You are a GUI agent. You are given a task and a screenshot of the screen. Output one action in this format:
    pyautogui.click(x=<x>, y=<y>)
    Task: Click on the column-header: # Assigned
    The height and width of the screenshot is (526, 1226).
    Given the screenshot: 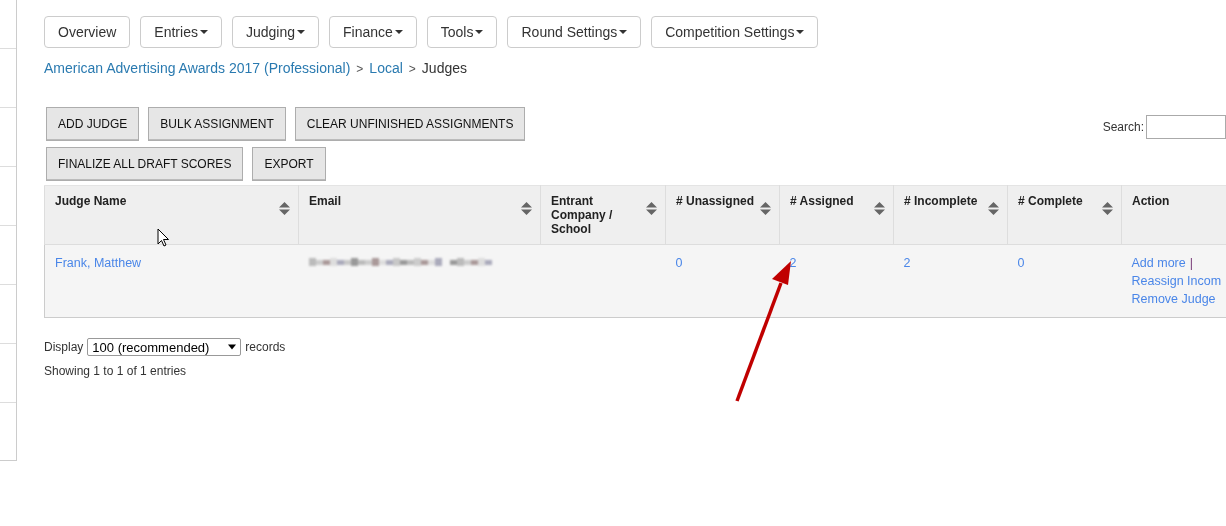 What is the action you would take?
    pyautogui.click(x=836, y=215)
    